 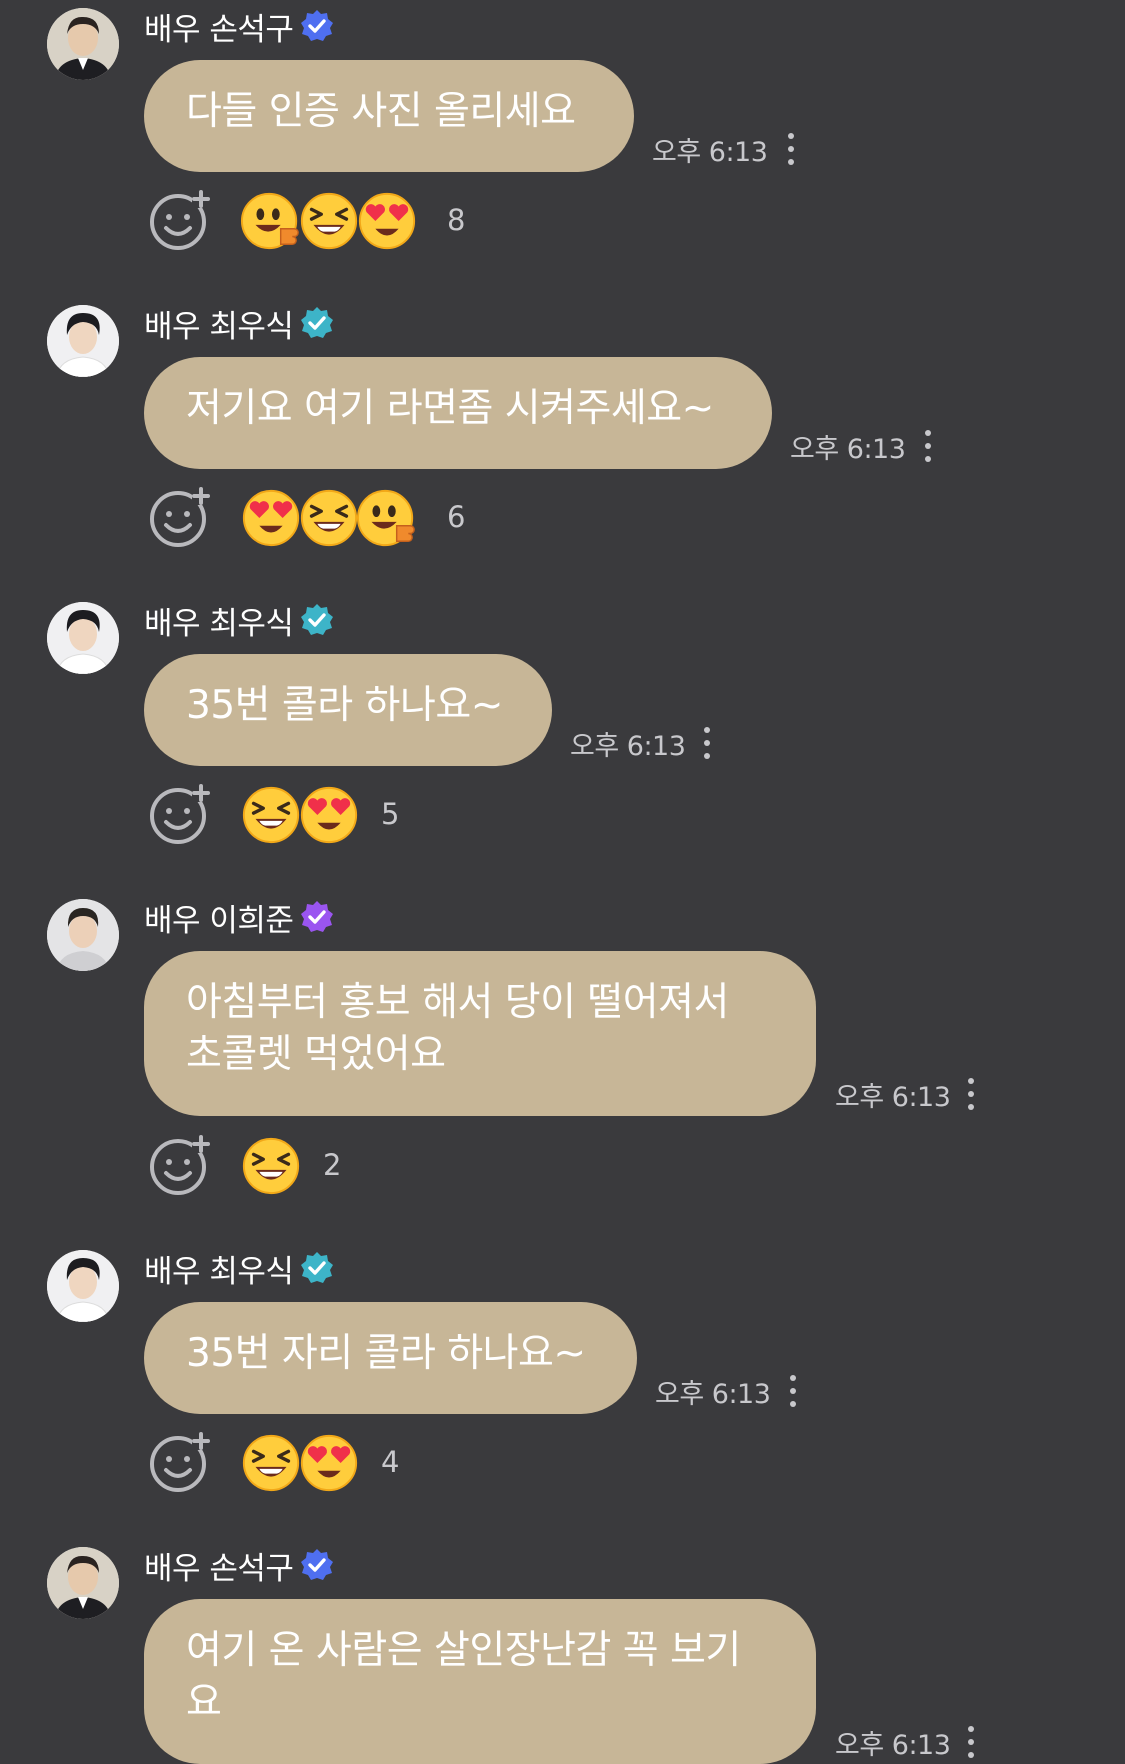 What do you see at coordinates (480, 1681) in the screenshot?
I see `message-bubble: 여기 온 사람은 살인장난감 꼭 보기 요` at bounding box center [480, 1681].